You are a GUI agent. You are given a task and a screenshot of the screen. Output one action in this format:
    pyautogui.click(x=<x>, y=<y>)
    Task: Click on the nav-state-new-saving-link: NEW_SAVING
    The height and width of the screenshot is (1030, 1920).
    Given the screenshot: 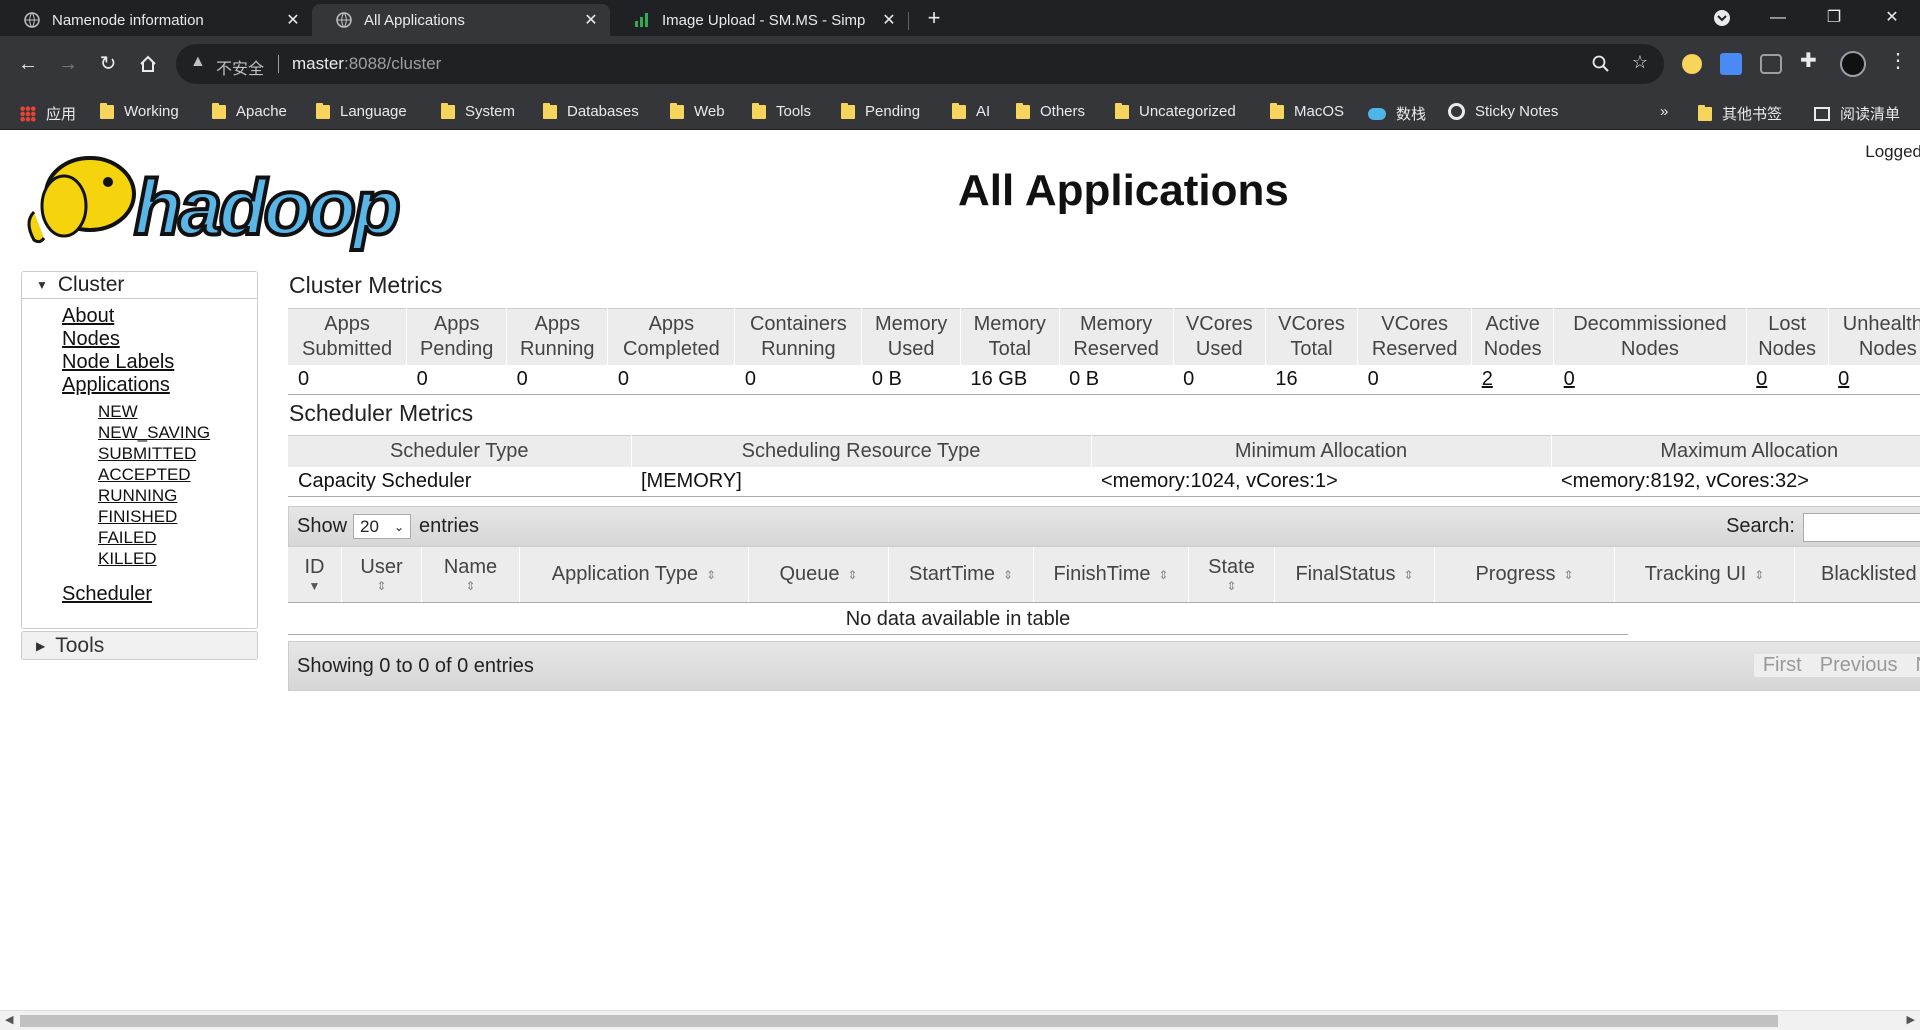 What is the action you would take?
    pyautogui.click(x=177, y=432)
    